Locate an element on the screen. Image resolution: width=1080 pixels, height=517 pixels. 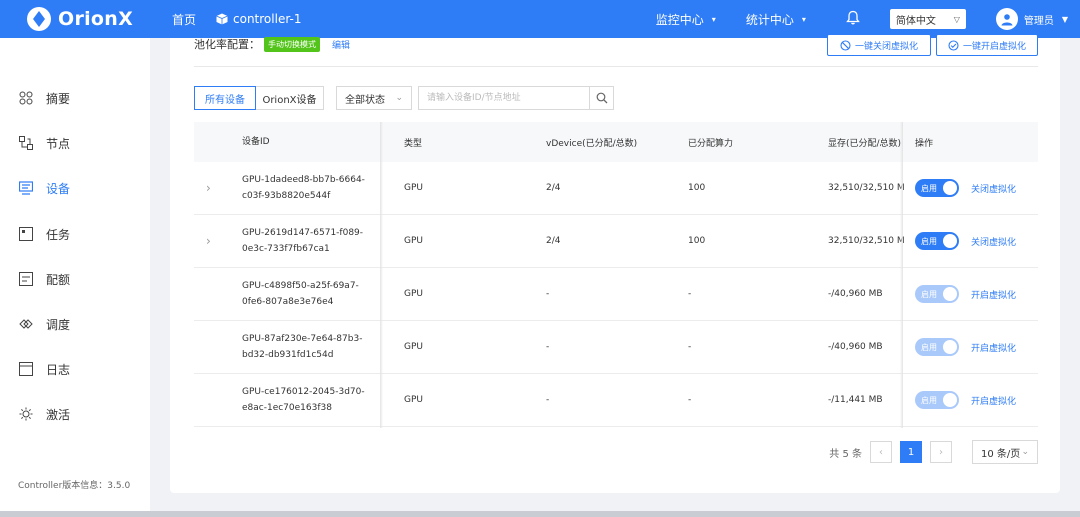
search-box is located at coordinates (516, 98).